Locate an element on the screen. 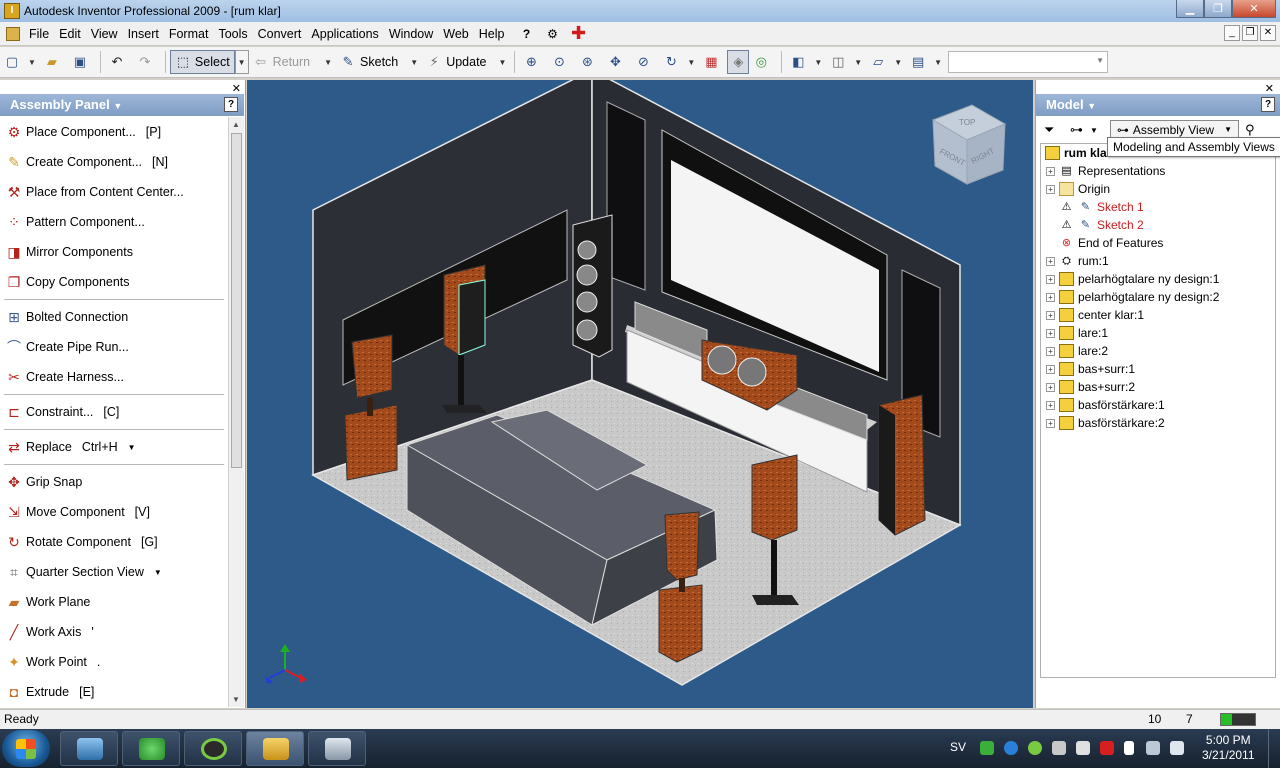 The height and width of the screenshot is (768, 1280). tree-item-origin: + Origin is located at coordinates (1158, 189).